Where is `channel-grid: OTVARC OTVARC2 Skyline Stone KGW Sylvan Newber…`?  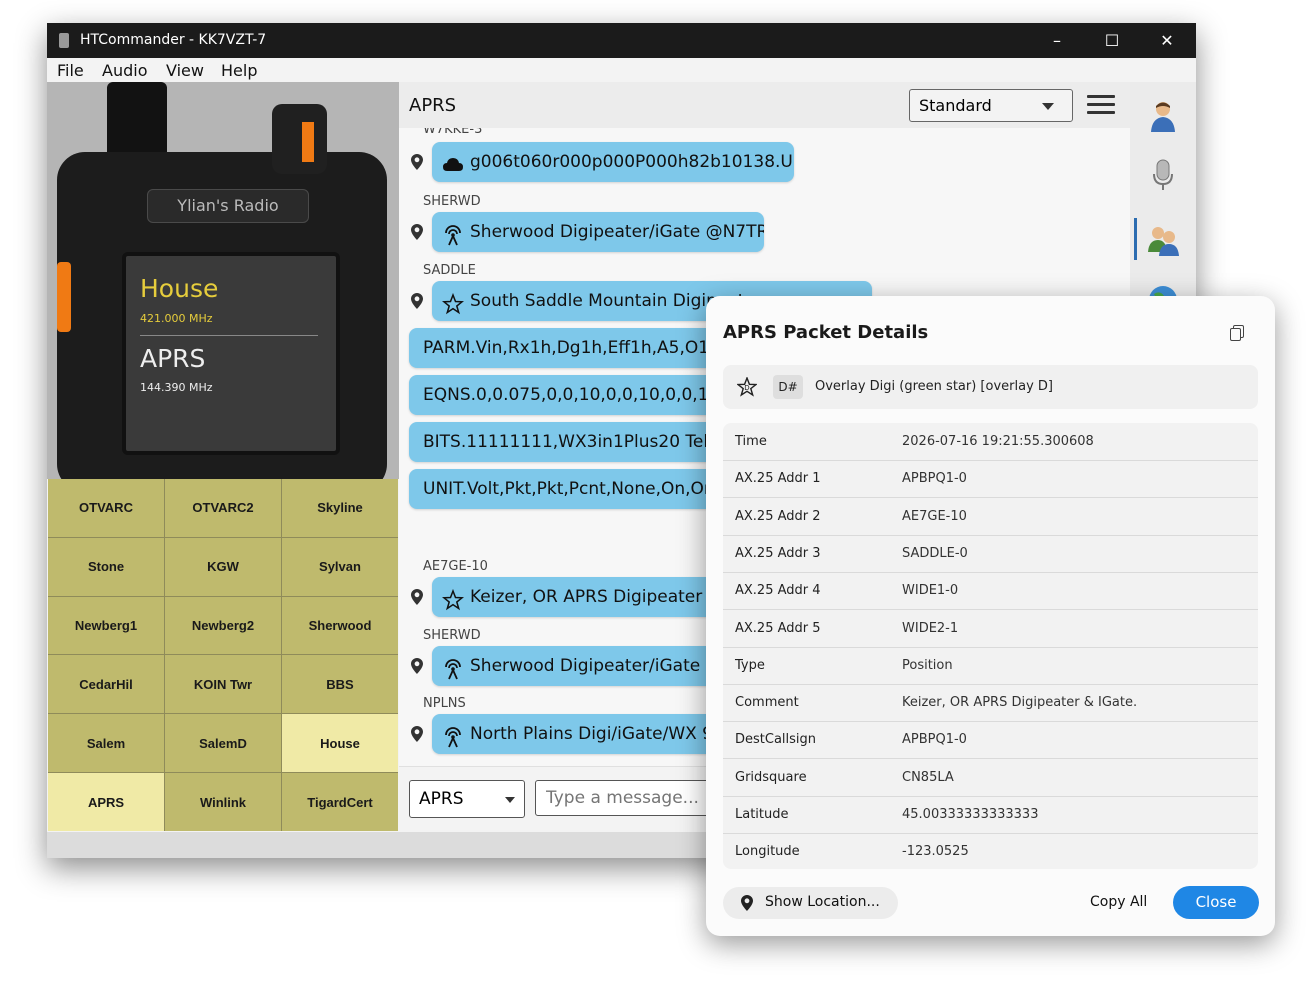
channel-grid: OTVARC OTVARC2 Skyline Stone KGW Sylvan Newber… is located at coordinates (223, 655).